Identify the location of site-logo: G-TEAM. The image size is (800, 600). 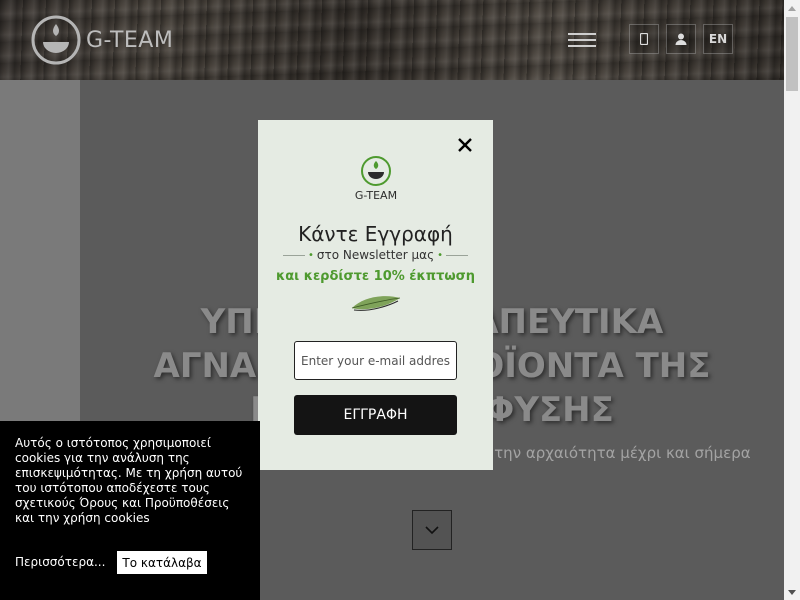
(101, 40).